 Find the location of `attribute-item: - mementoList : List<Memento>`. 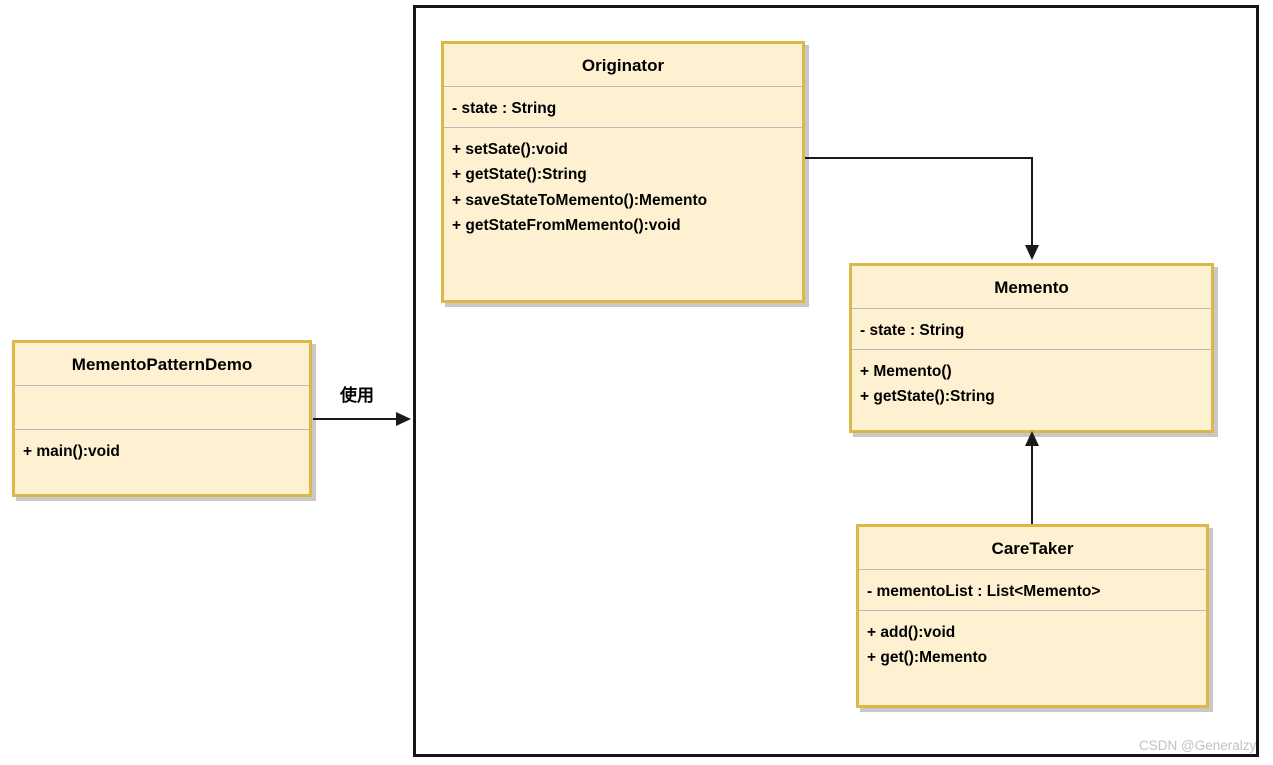

attribute-item: - mementoList : List<Memento> is located at coordinates (984, 591).